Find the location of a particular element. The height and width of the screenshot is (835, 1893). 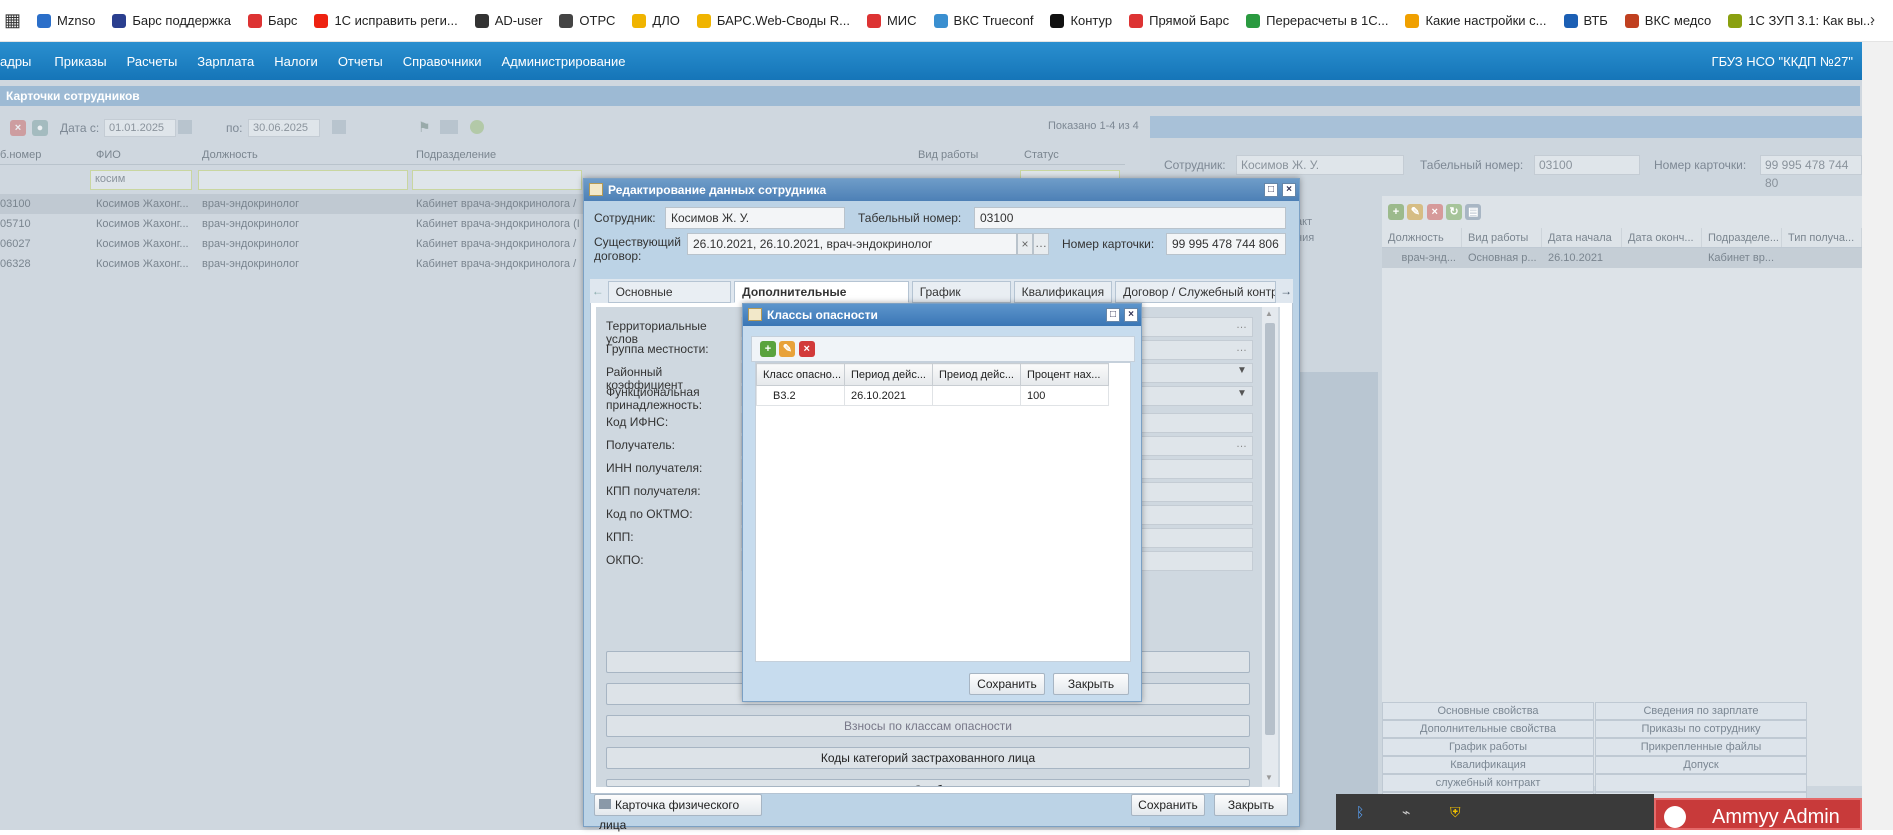

bookmark-item: ВТБ is located at coordinates (1585, 20).